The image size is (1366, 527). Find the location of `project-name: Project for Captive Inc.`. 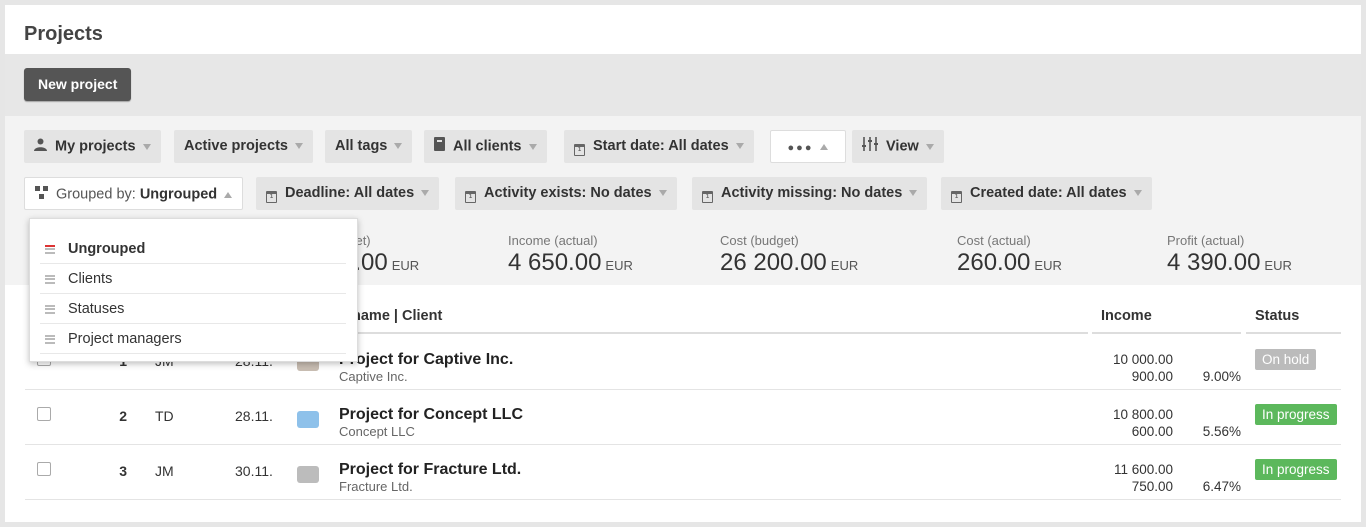

project-name: Project for Captive Inc. is located at coordinates (426, 360).